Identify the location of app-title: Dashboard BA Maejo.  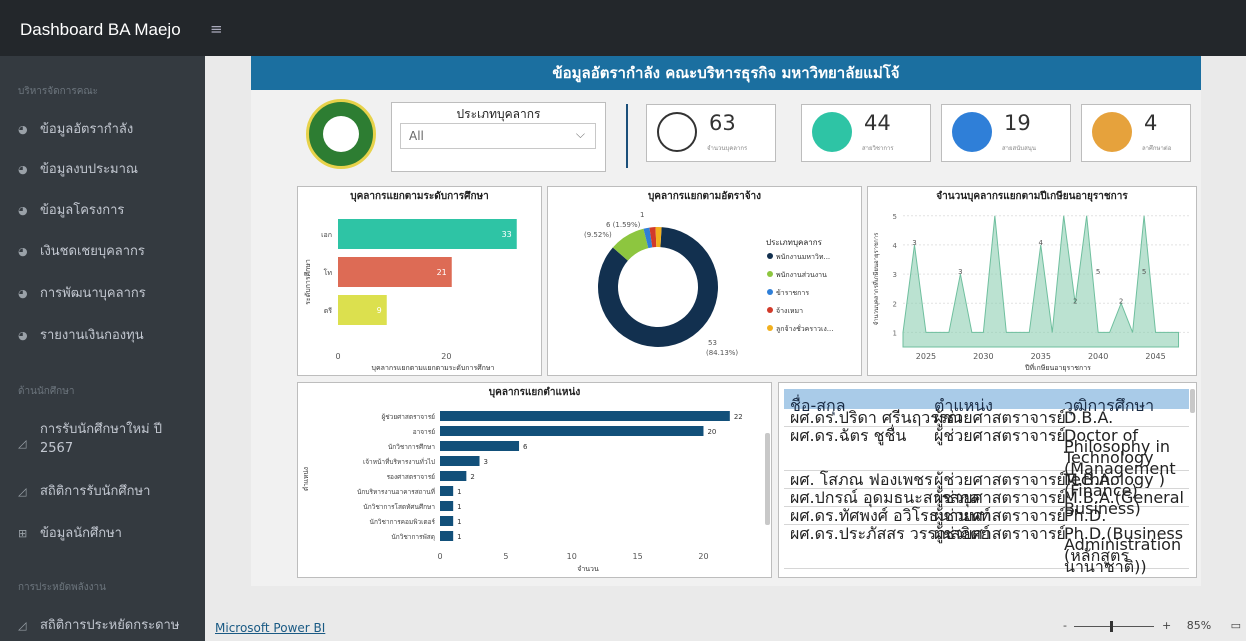
(100, 30).